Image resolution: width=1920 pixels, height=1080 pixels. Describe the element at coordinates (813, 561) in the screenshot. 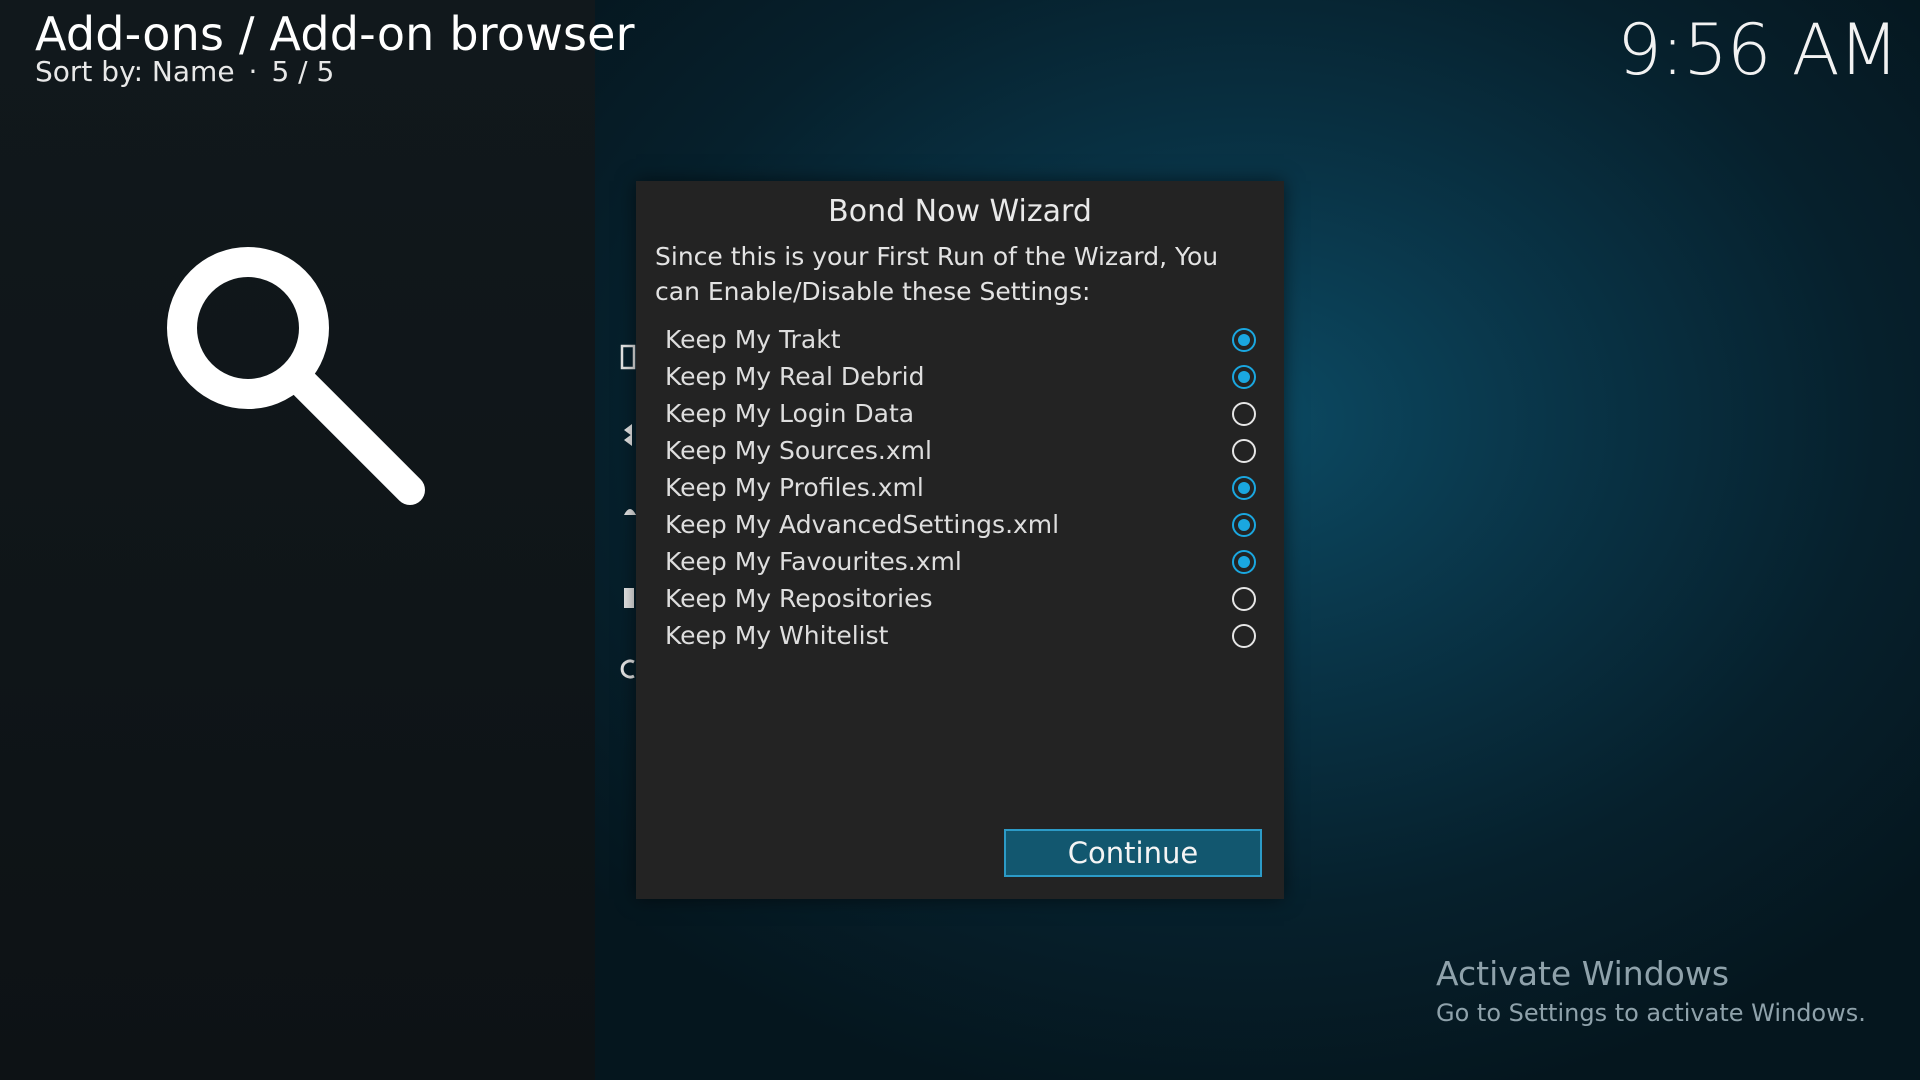

I see `option-label: Keep My Favourites.xml` at that location.